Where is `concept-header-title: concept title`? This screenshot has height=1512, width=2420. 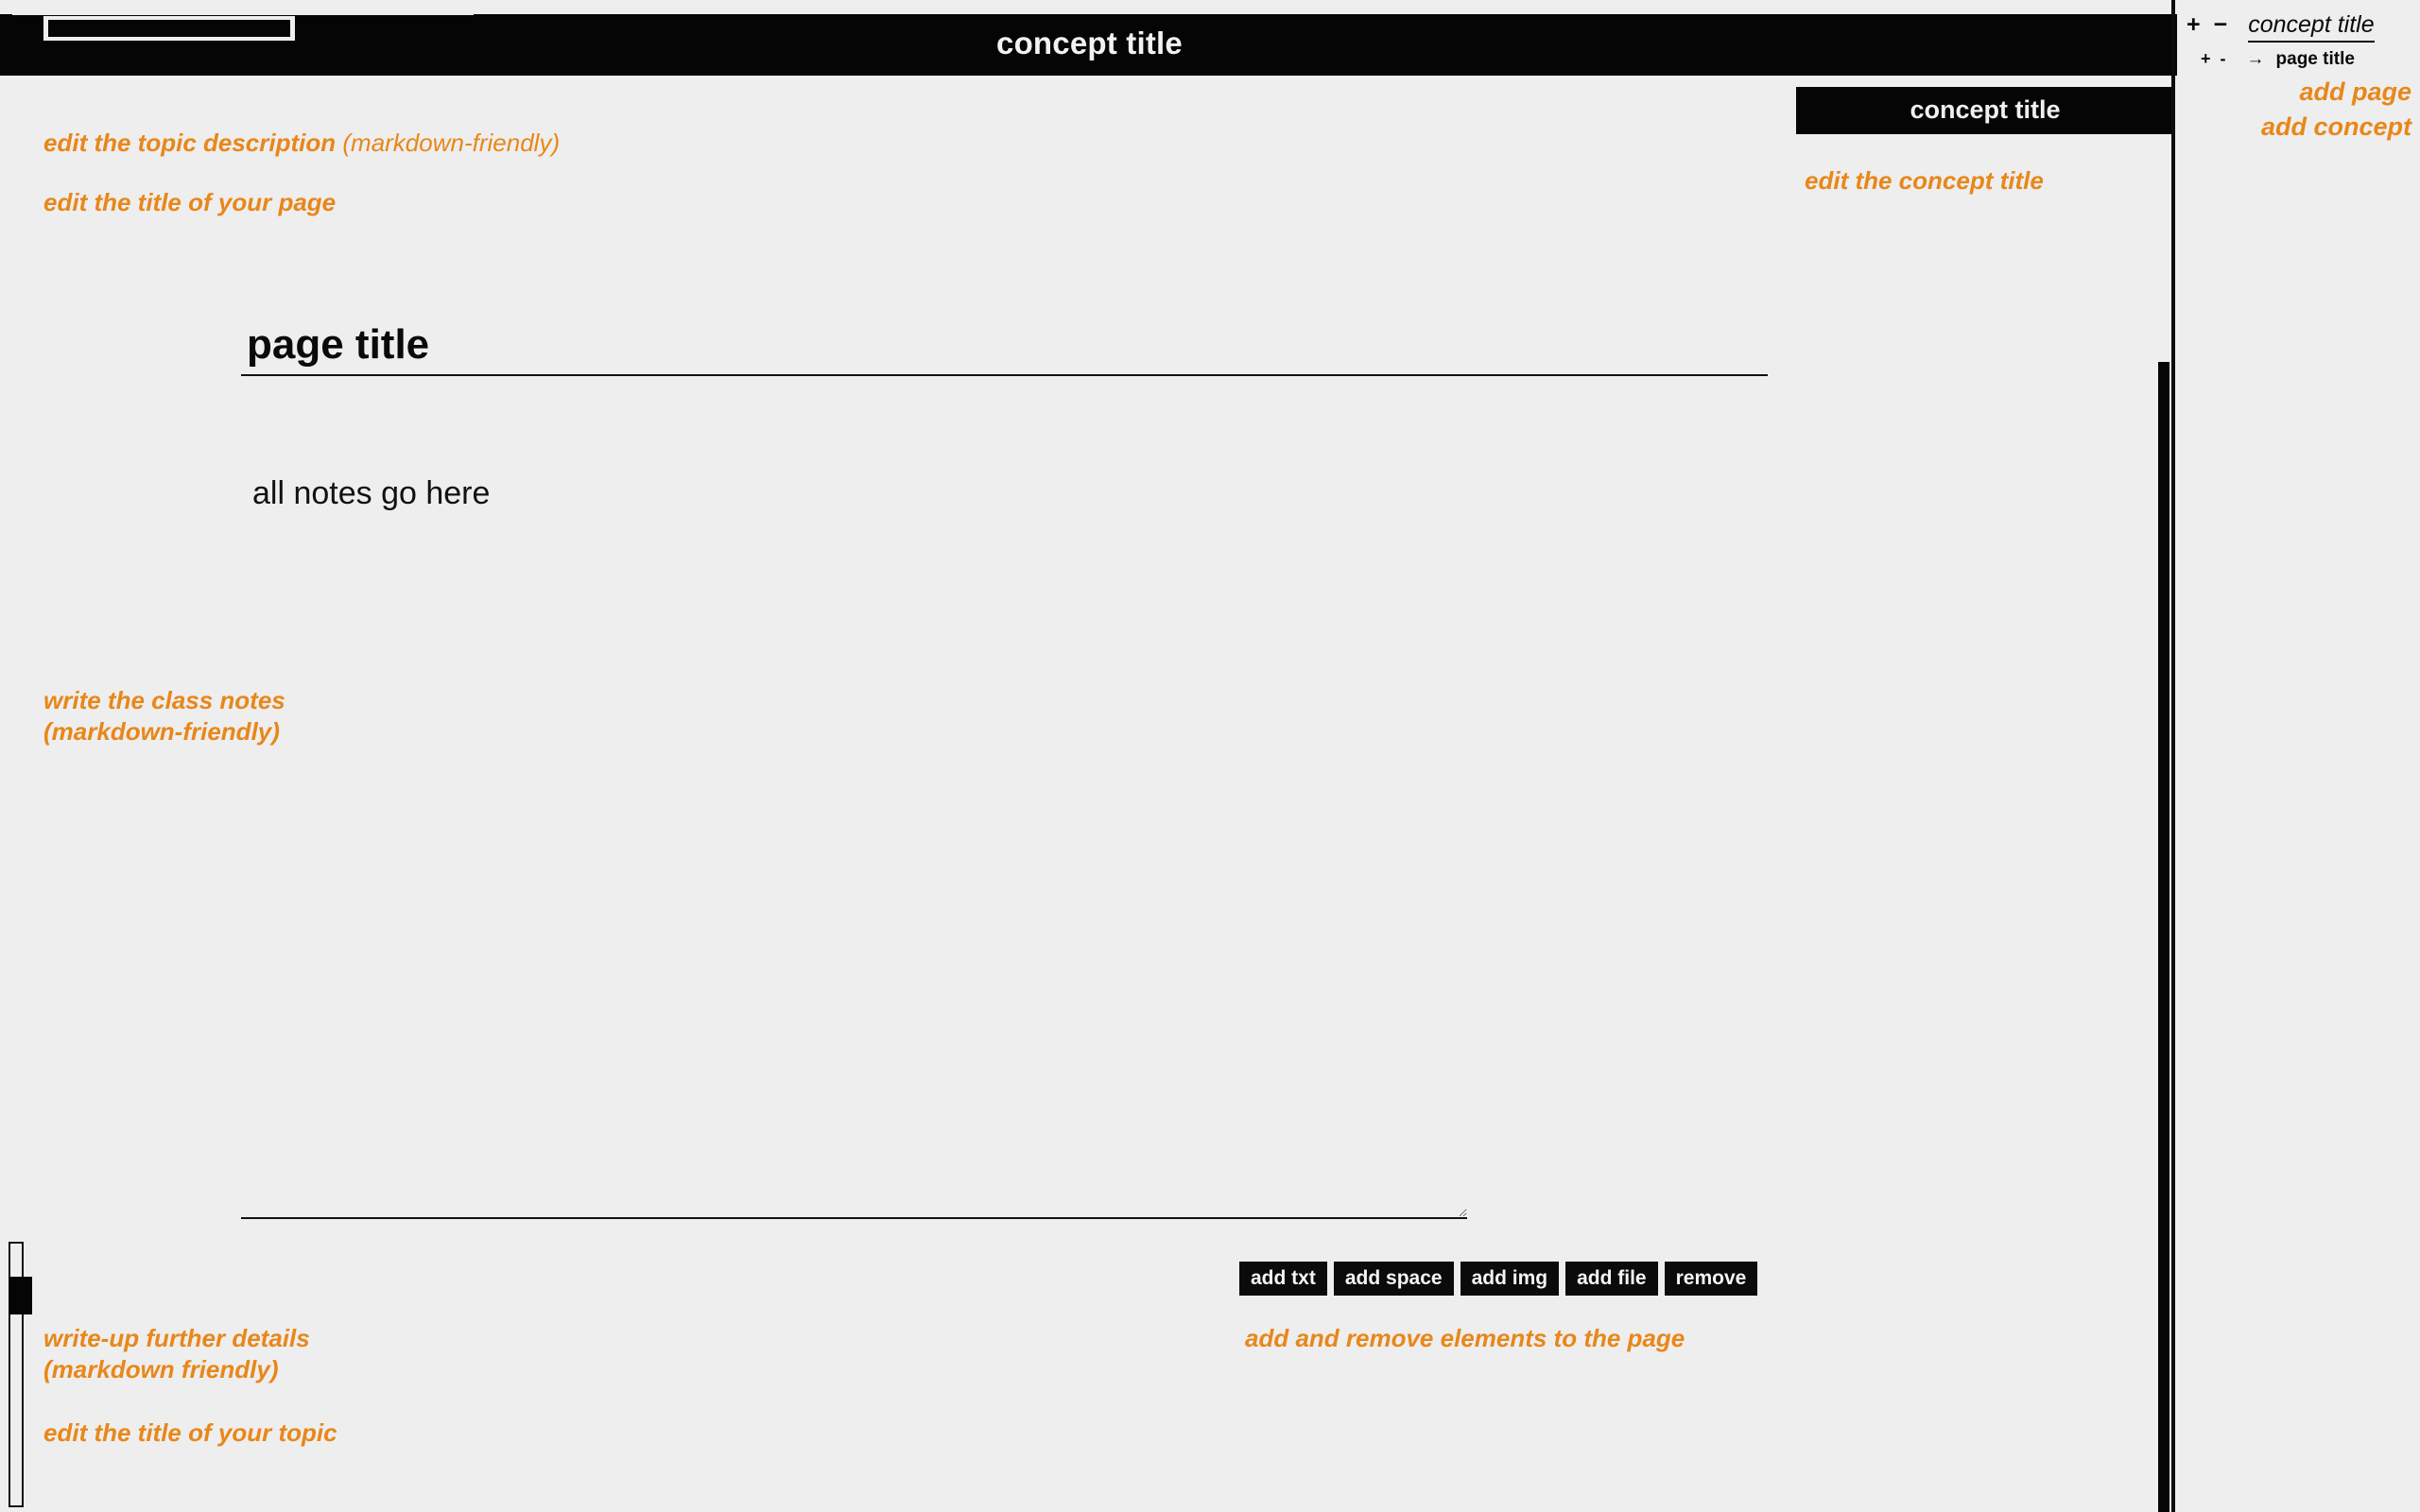
concept-header-title: concept title is located at coordinates (1089, 43).